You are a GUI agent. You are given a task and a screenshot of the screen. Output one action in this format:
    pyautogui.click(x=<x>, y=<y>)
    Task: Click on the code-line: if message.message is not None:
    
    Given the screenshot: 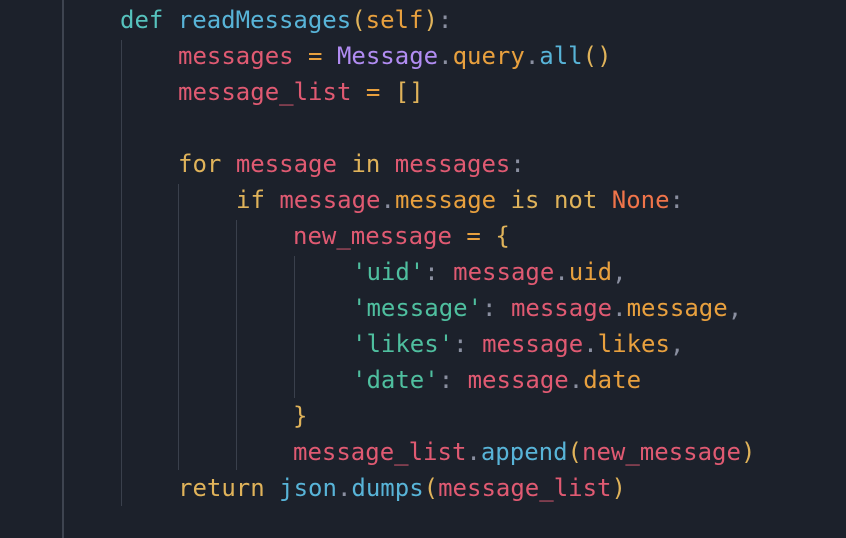 What is the action you would take?
    pyautogui.click(x=460, y=200)
    